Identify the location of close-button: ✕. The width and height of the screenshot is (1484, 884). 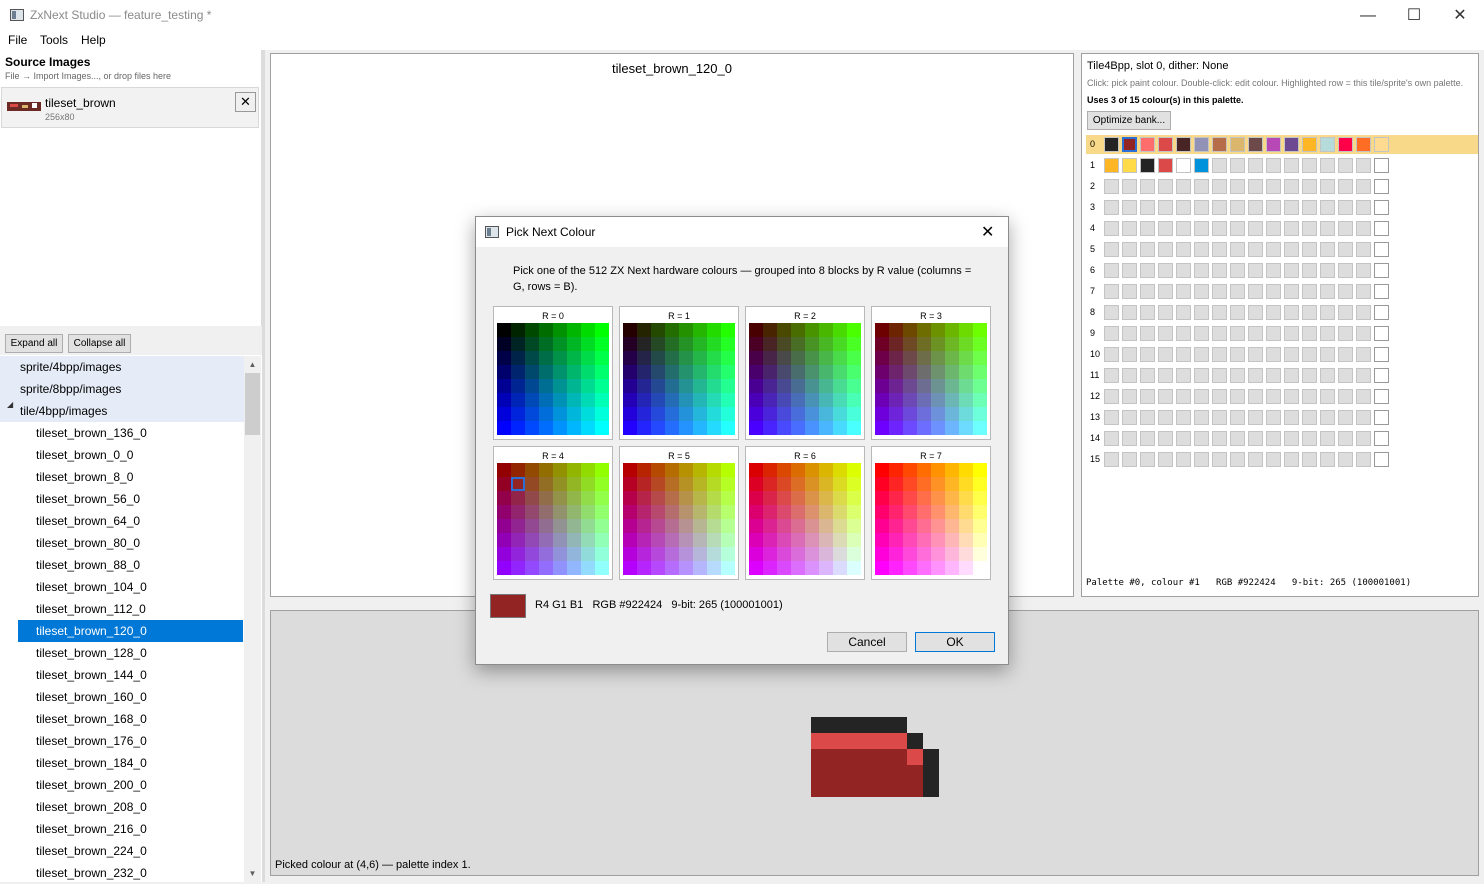
(1460, 15).